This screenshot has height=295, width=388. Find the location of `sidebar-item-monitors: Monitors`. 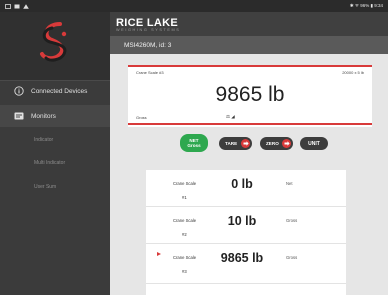

sidebar-item-monitors: Monitors is located at coordinates (55, 116).